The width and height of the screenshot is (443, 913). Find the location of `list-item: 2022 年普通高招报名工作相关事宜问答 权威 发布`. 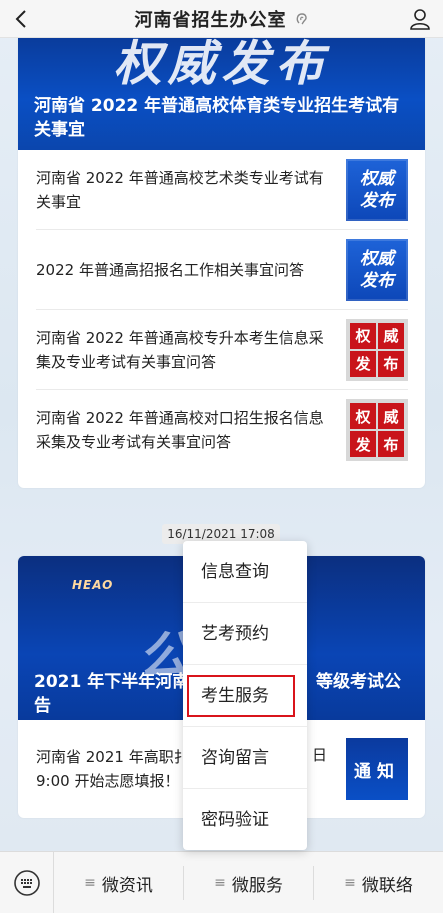

list-item: 2022 年普通高招报名工作相关事宜问答 权威 发布 is located at coordinates (222, 270).